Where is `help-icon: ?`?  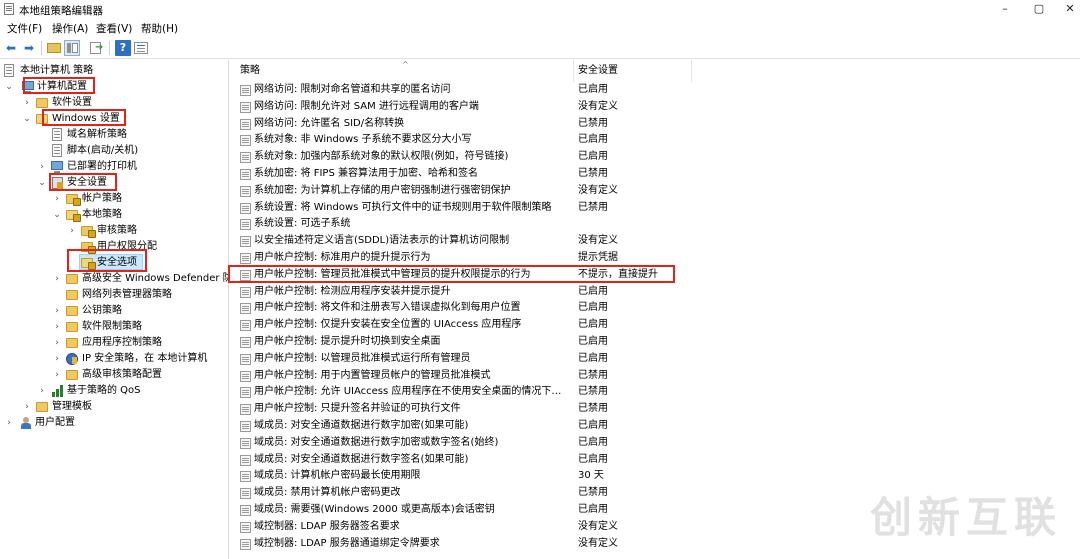 help-icon: ? is located at coordinates (123, 48).